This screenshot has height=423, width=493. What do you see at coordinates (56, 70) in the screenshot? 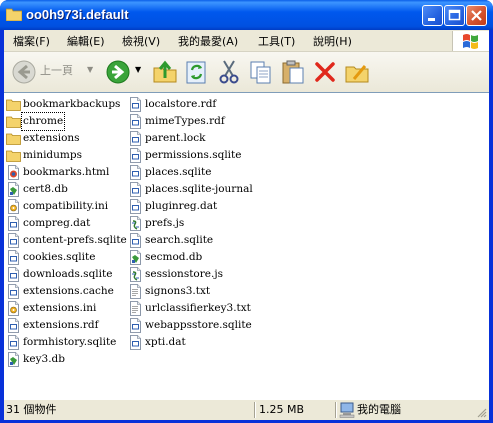
I see `back-label: 上一頁` at bounding box center [56, 70].